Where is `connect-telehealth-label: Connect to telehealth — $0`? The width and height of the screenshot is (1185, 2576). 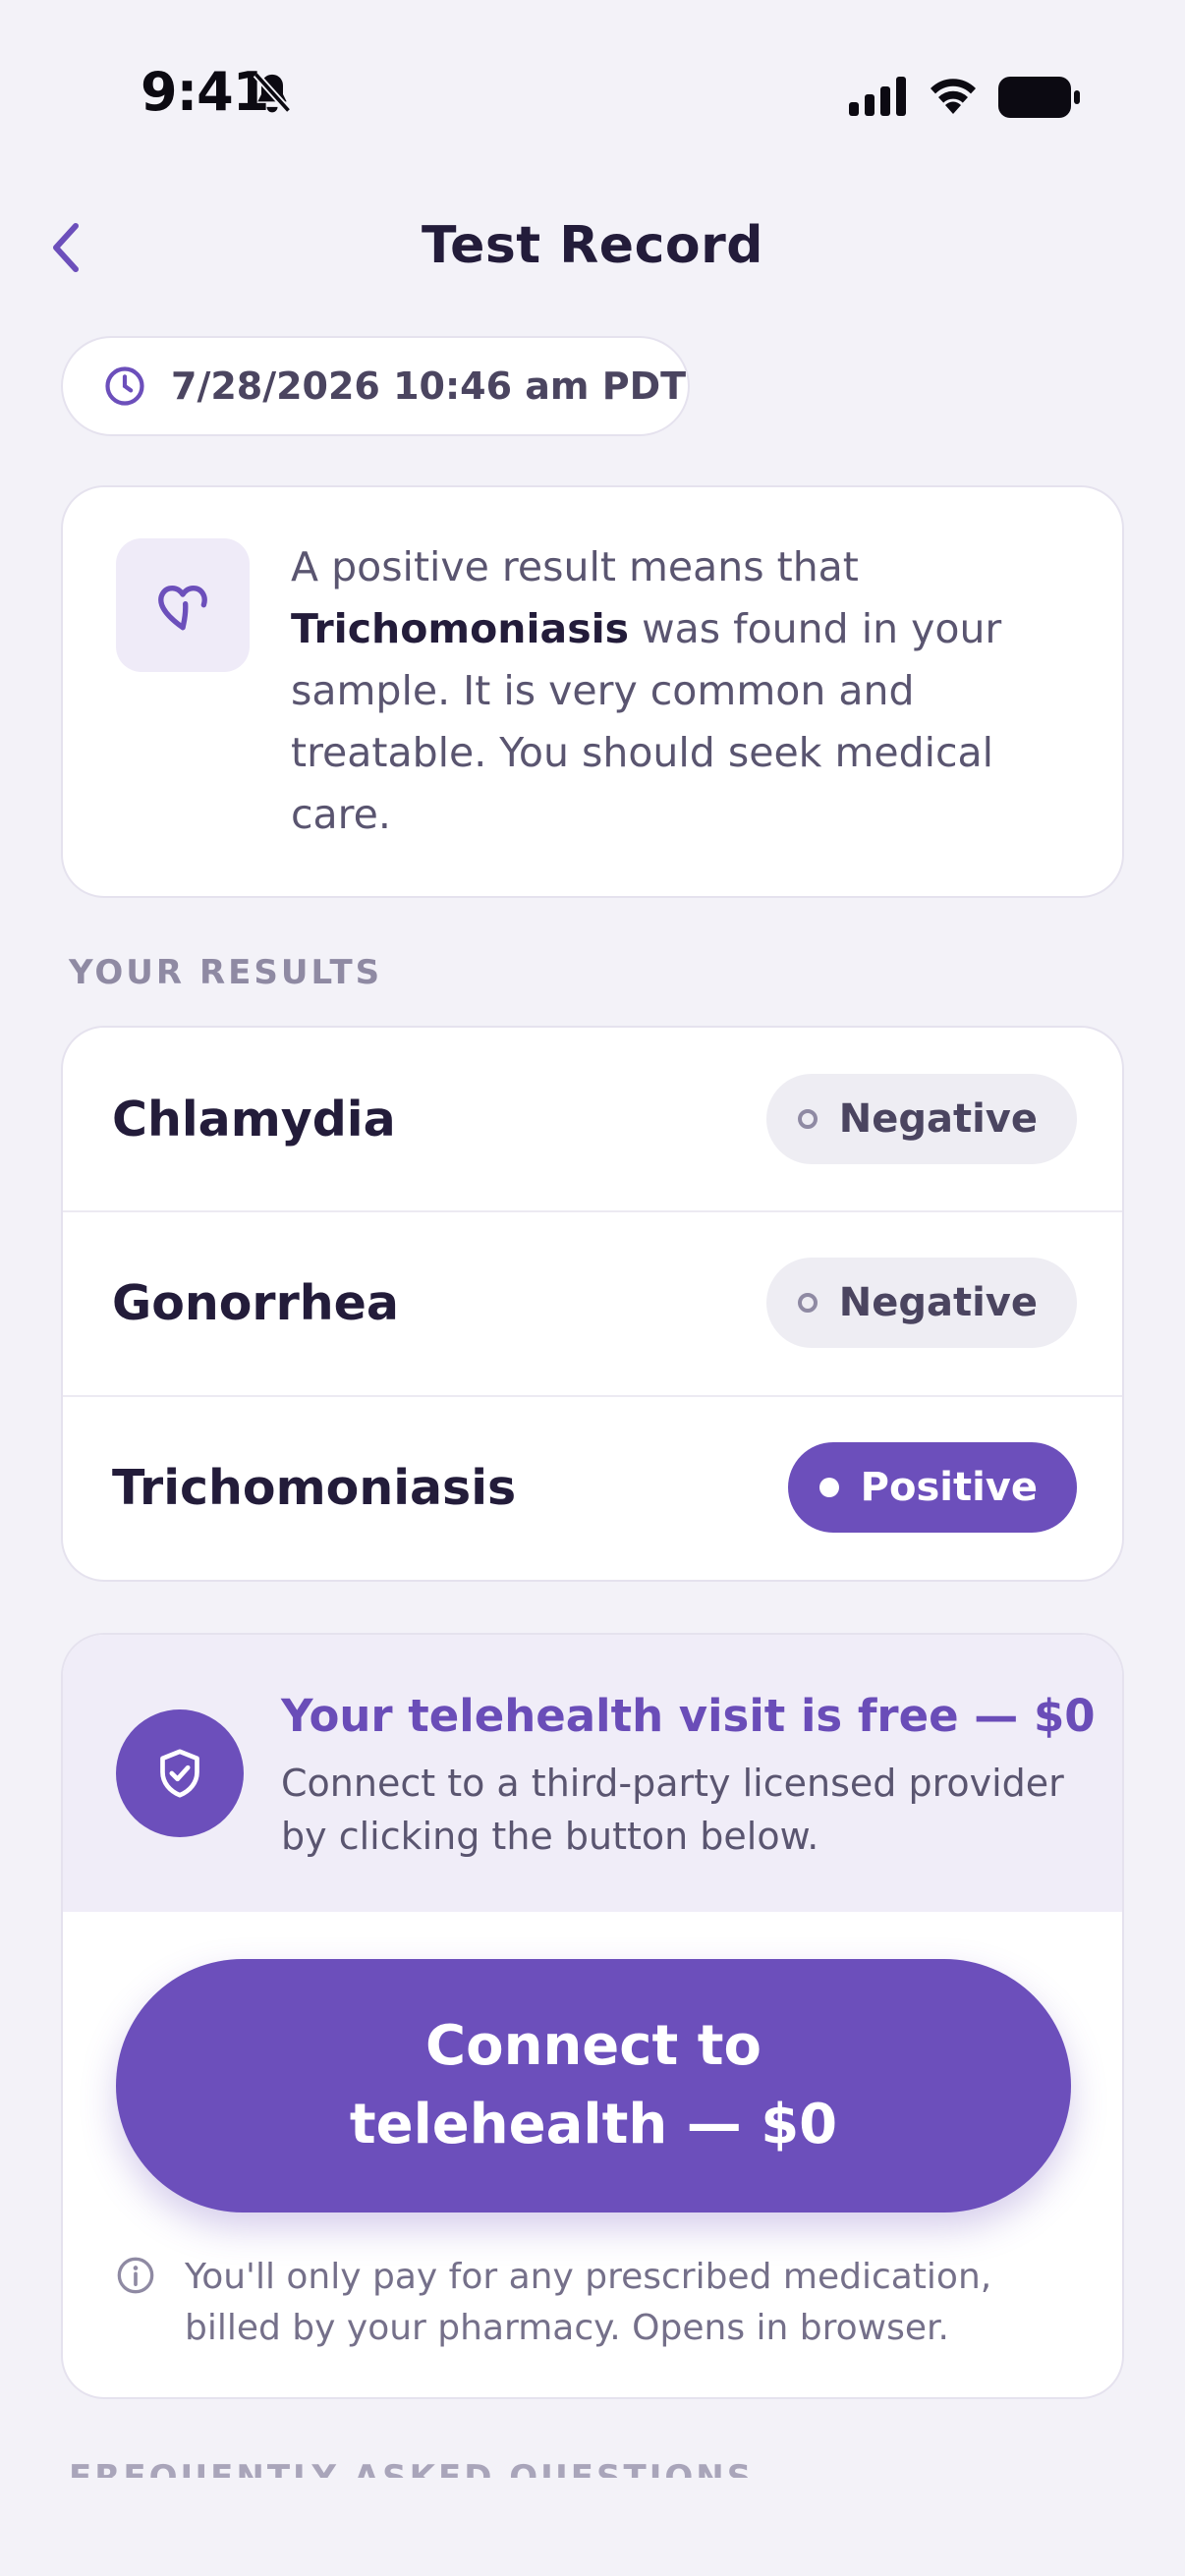
connect-telehealth-label: Connect to telehealth — $0 is located at coordinates (594, 2085).